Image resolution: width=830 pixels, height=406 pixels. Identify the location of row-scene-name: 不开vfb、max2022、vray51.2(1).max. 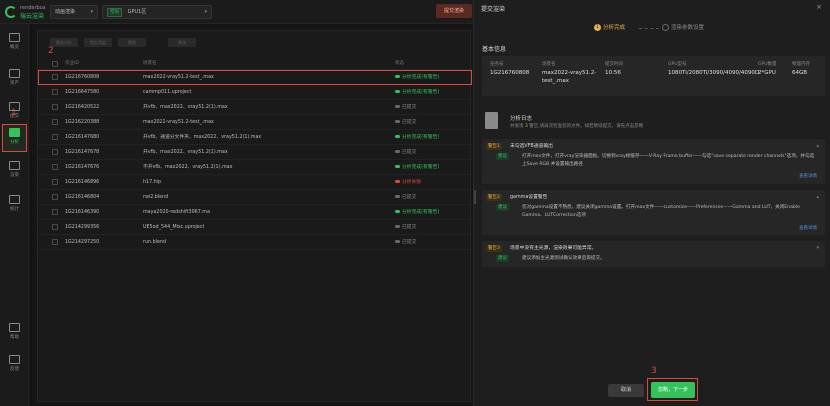
(188, 167).